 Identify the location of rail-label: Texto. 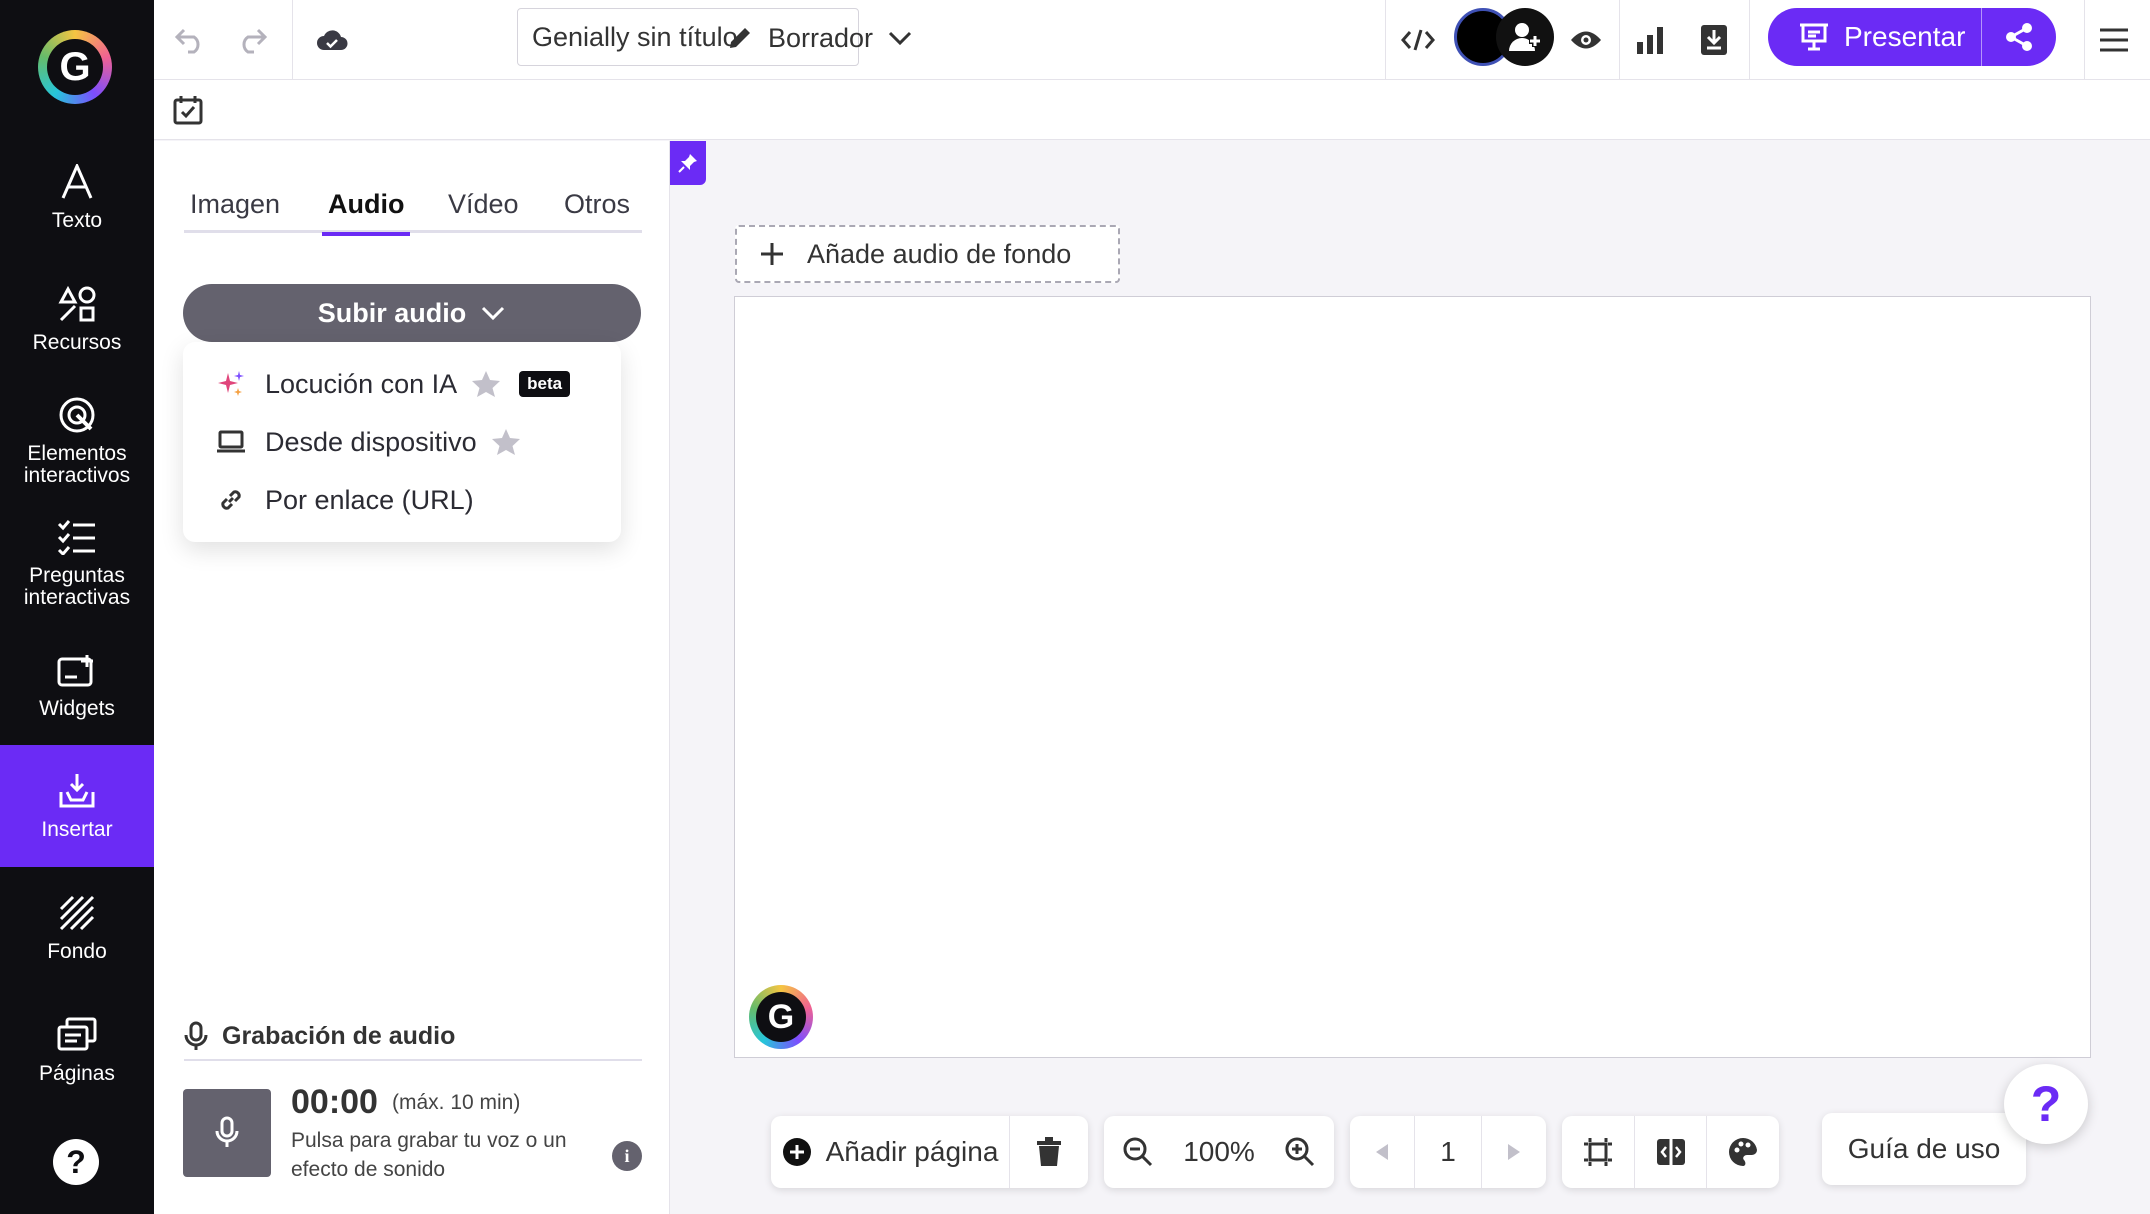
(77, 220).